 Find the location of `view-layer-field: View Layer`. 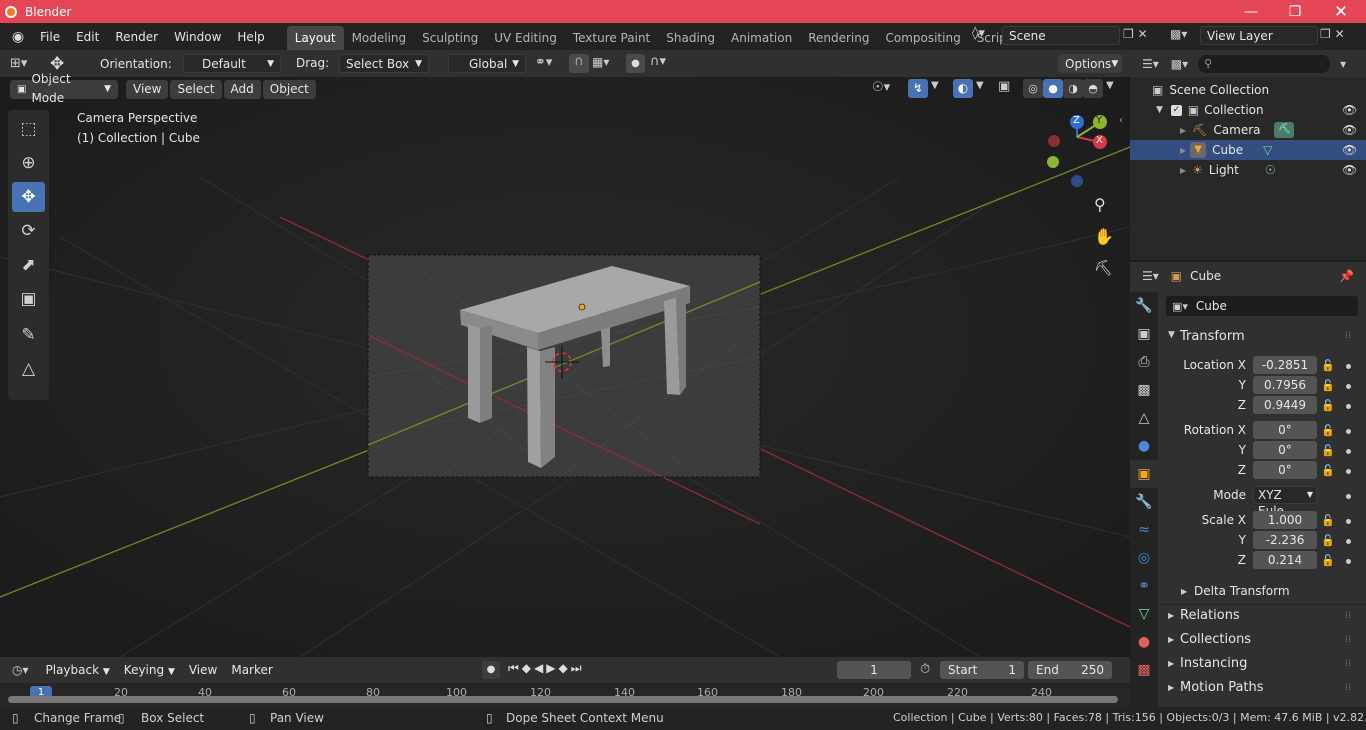

view-layer-field: View Layer is located at coordinates (1259, 35).